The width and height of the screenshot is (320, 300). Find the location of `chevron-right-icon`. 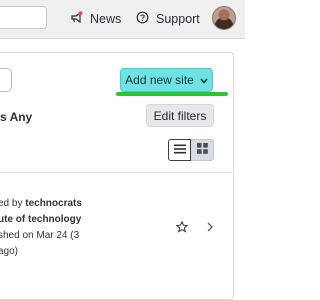

chevron-right-icon is located at coordinates (210, 226).